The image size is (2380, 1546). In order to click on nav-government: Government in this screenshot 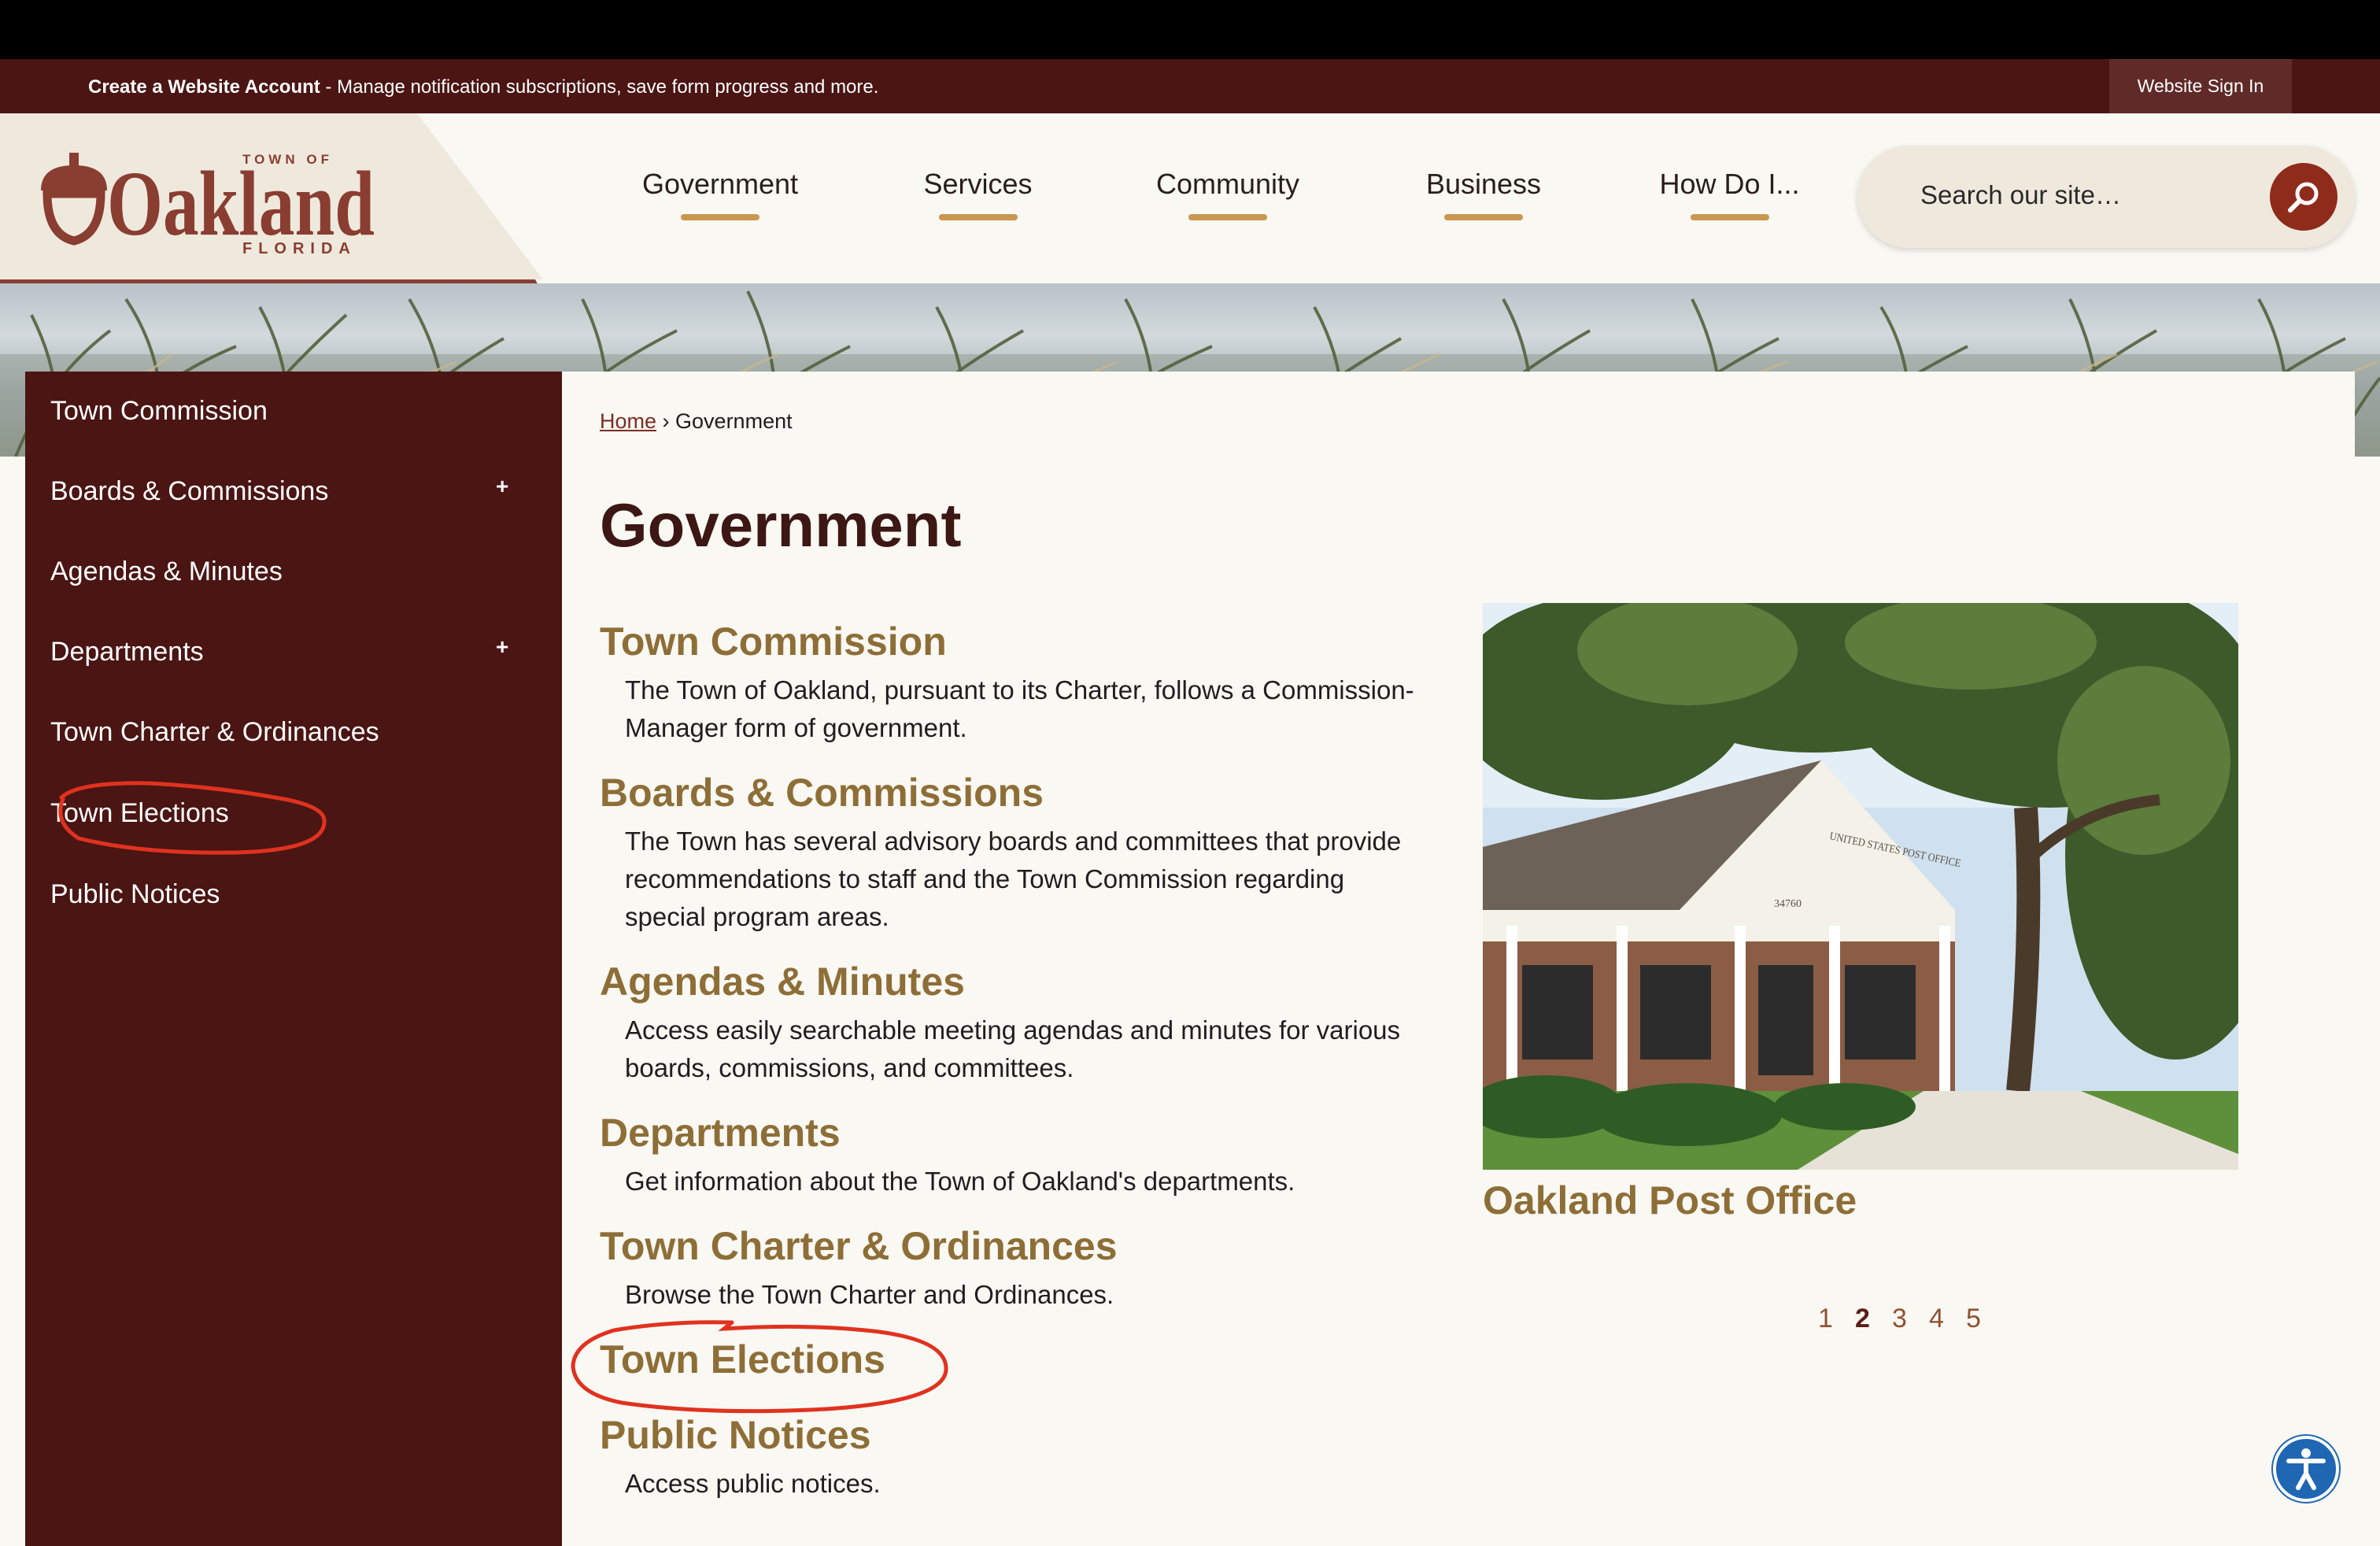, I will do `click(720, 193)`.